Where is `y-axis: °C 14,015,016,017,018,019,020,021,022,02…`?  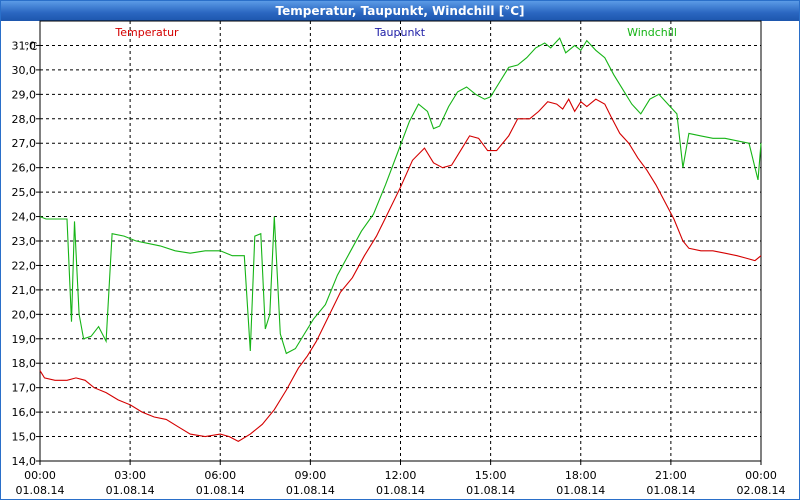 y-axis: °C 14,015,016,017,018,019,020,021,022,02… is located at coordinates (26, 253).